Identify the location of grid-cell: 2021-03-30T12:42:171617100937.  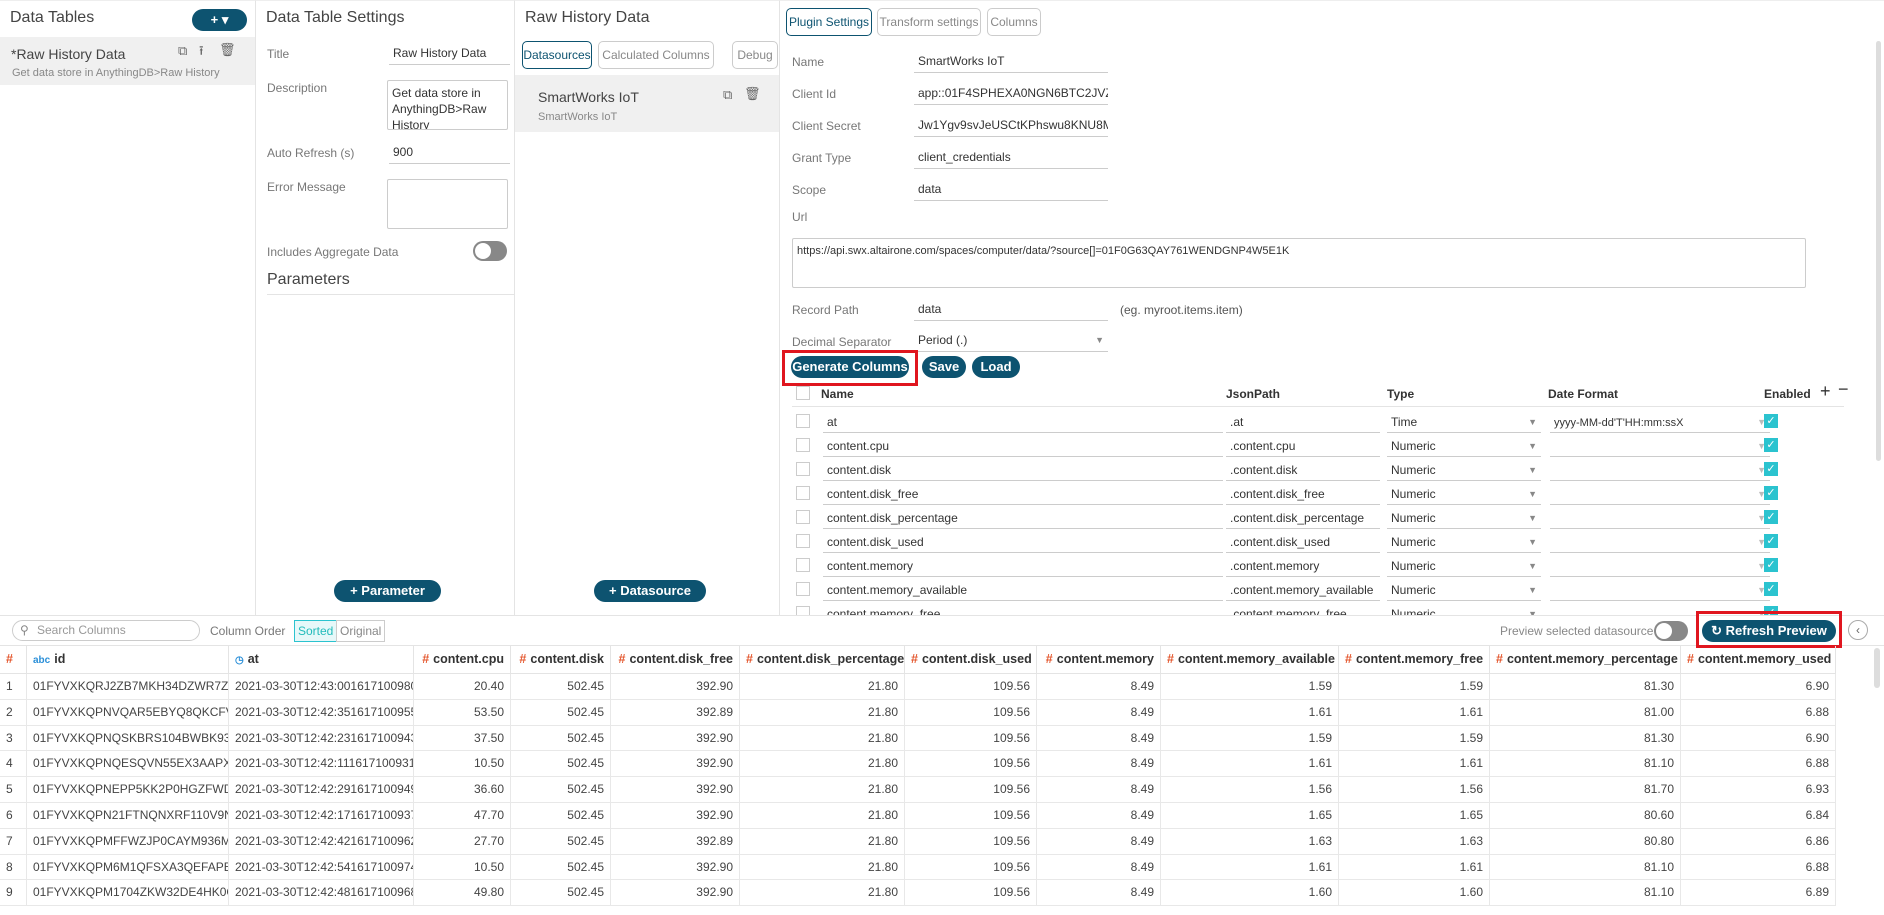
(321, 816).